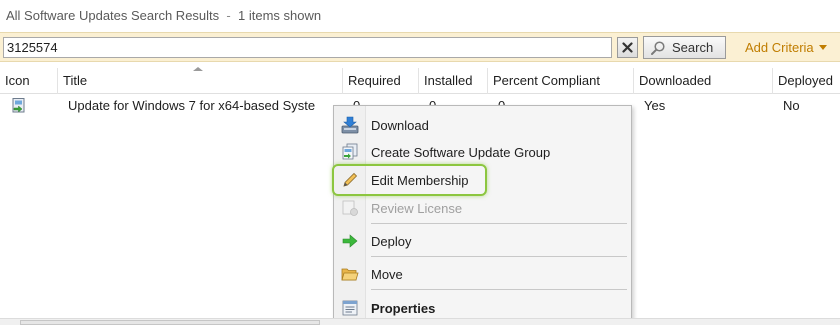 This screenshot has width=840, height=325. I want to click on menu-item-create-software-update-group: Create Software Update Group, so click(482, 152).